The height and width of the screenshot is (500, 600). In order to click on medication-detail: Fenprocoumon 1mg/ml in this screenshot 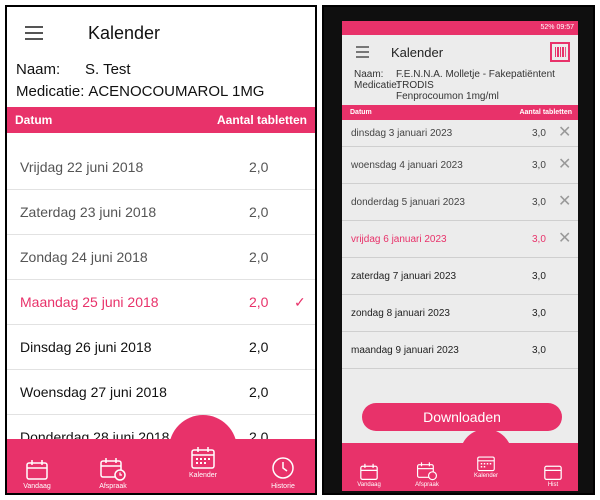, I will do `click(447, 96)`.